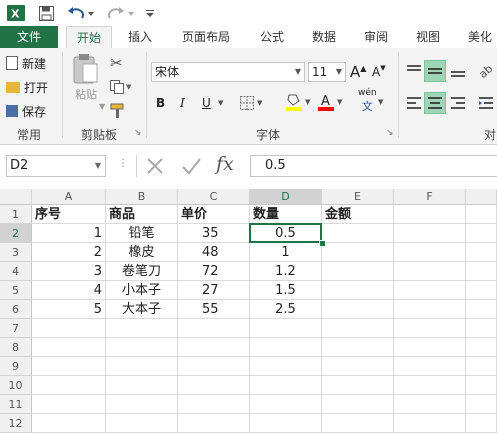 The image size is (497, 433). Describe the element at coordinates (142, 197) in the screenshot. I see `column-header-b: B` at that location.